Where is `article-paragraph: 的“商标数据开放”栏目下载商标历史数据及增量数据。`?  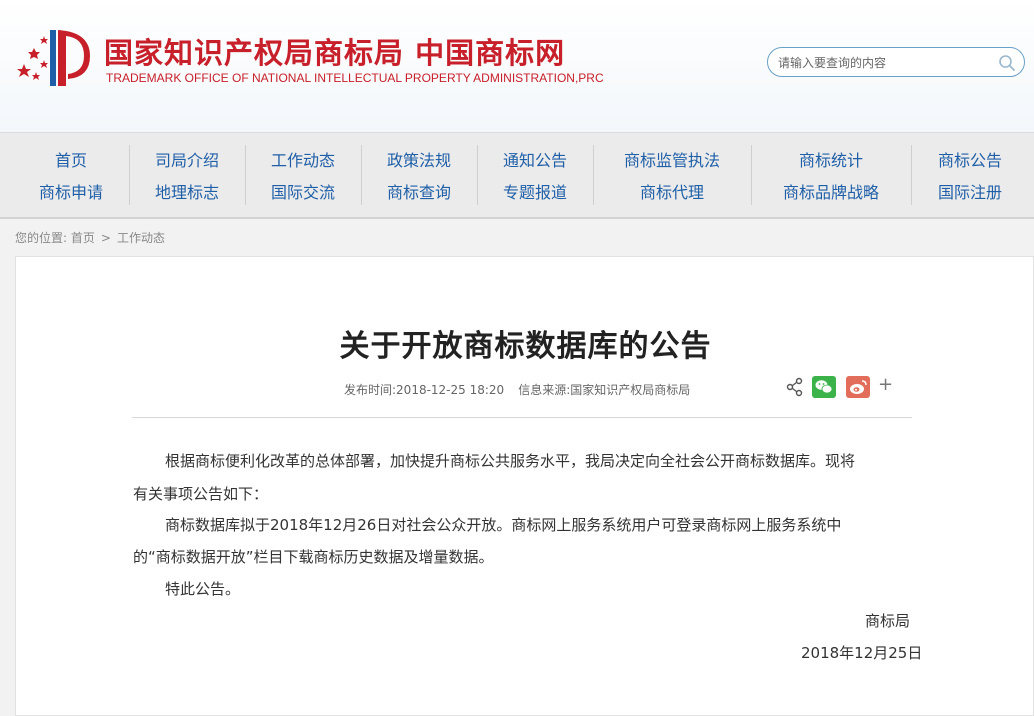 article-paragraph: 的“商标数据开放”栏目下载商标历史数据及增量数据。 is located at coordinates (313, 557).